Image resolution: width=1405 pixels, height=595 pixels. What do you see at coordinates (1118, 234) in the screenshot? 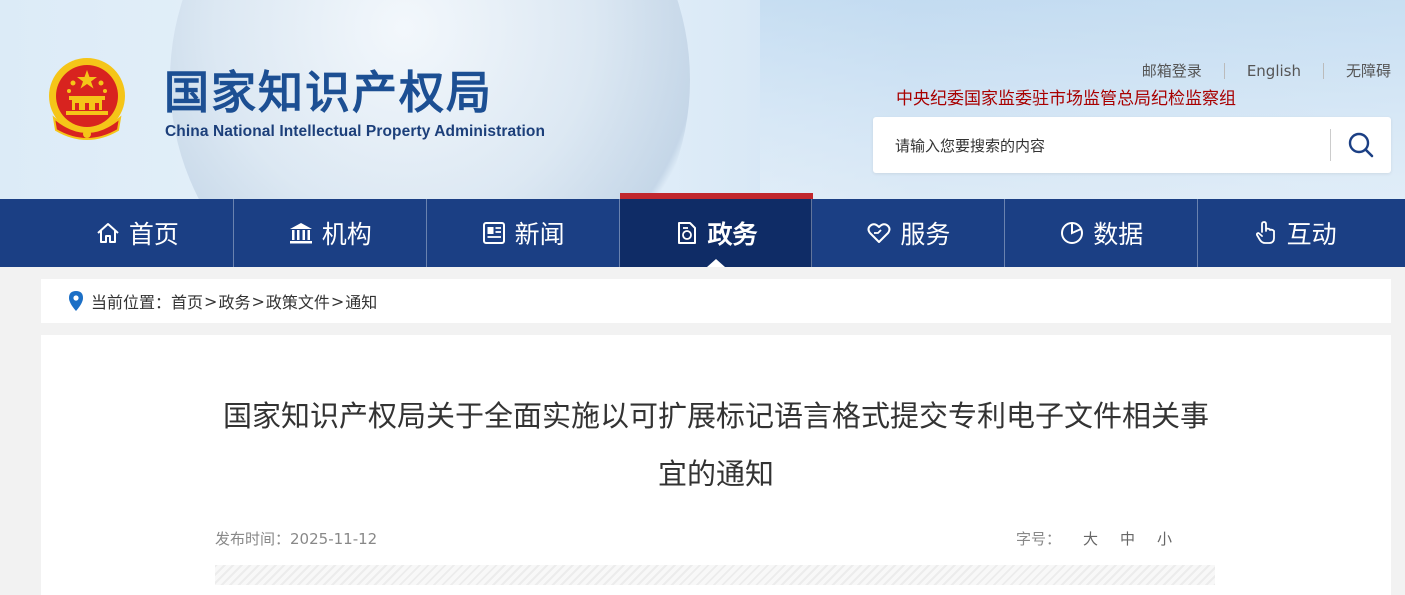
I see `nav-label: 数据` at bounding box center [1118, 234].